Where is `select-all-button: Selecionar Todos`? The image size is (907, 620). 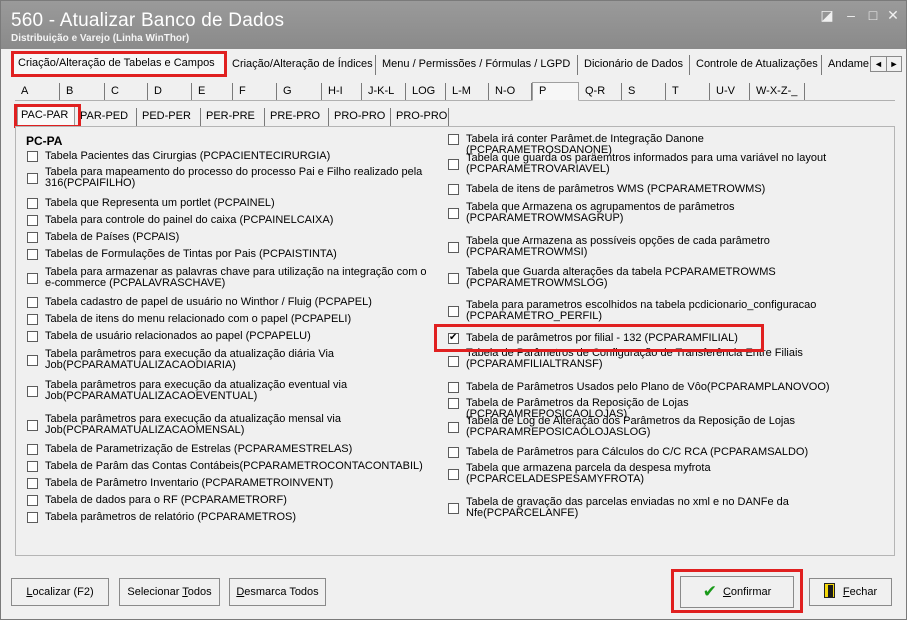
select-all-button: Selecionar Todos is located at coordinates (169, 592).